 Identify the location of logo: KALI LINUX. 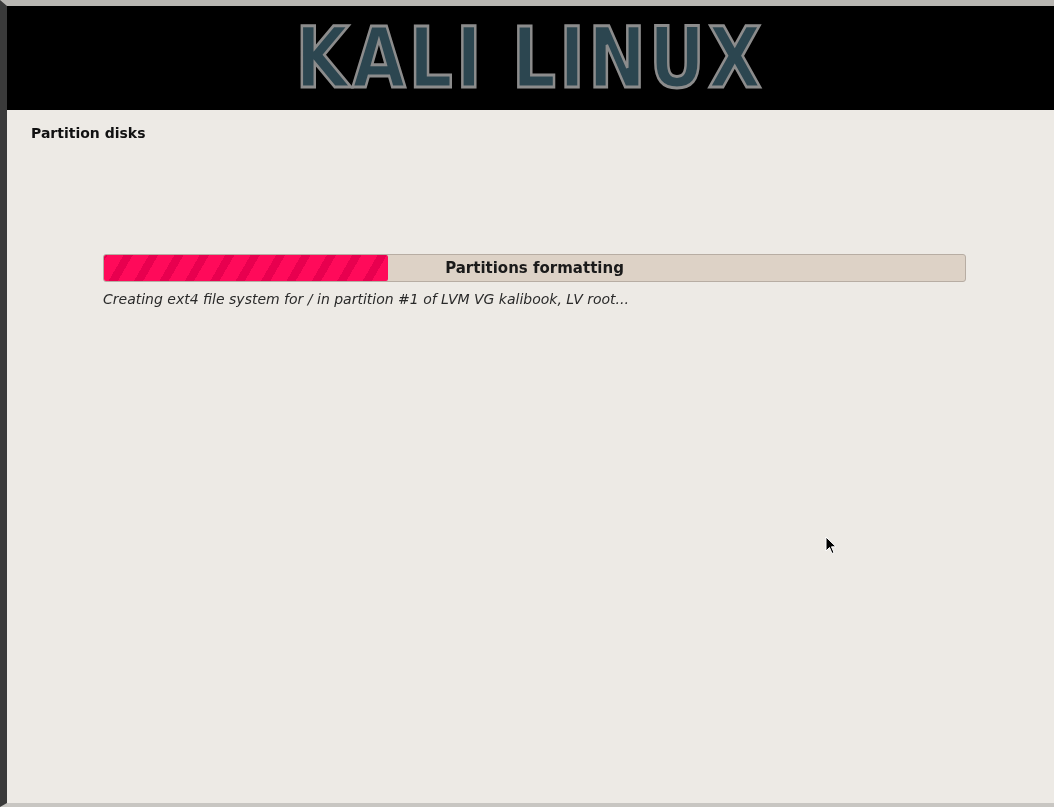
(530, 58).